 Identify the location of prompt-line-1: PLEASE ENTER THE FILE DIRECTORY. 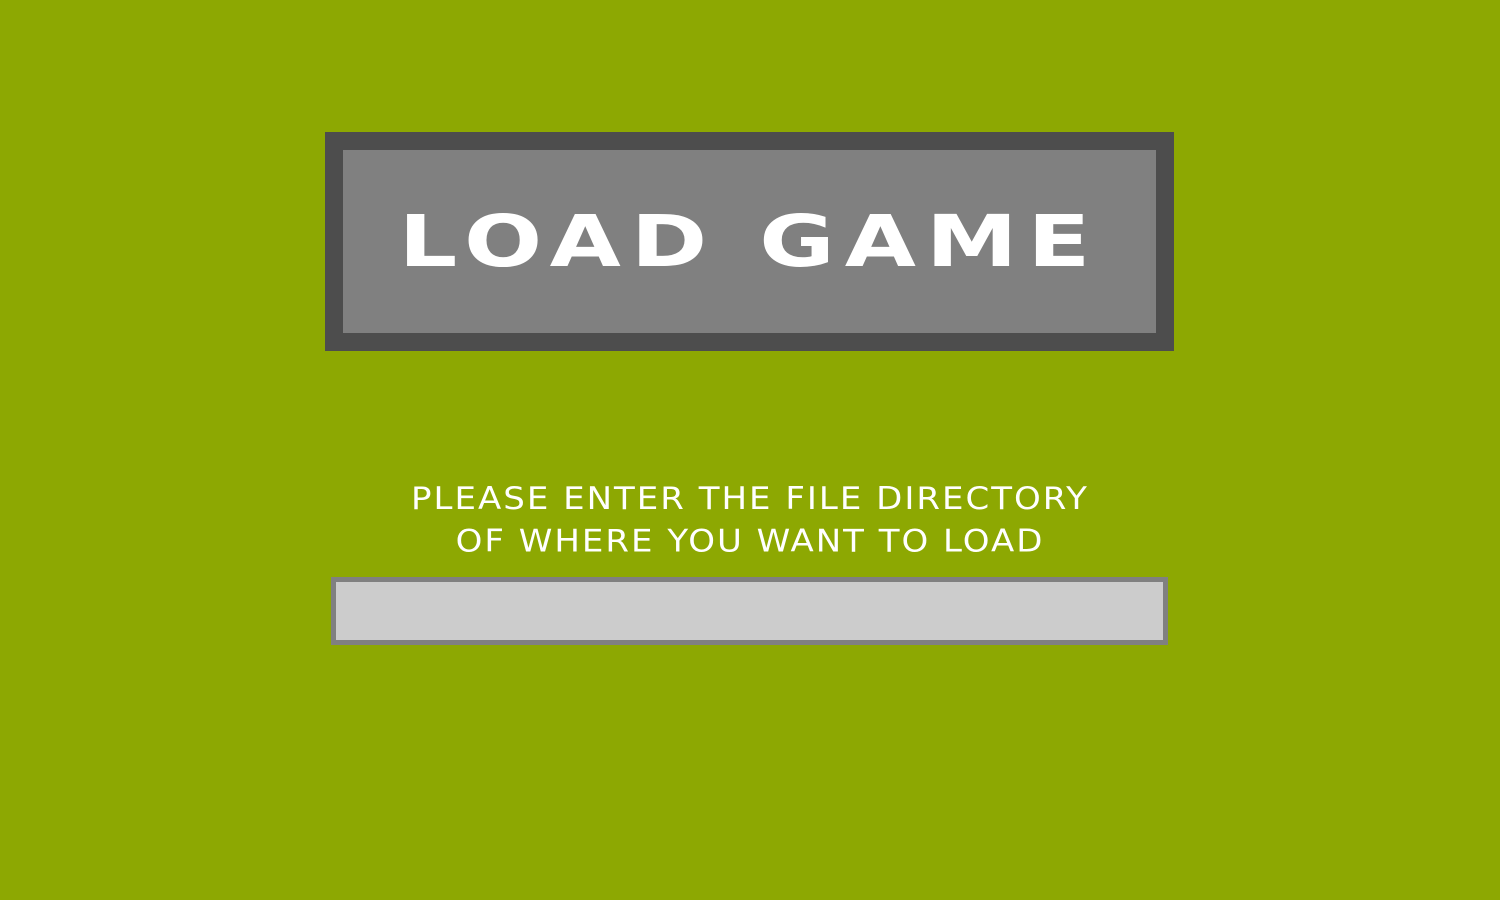
(750, 499).